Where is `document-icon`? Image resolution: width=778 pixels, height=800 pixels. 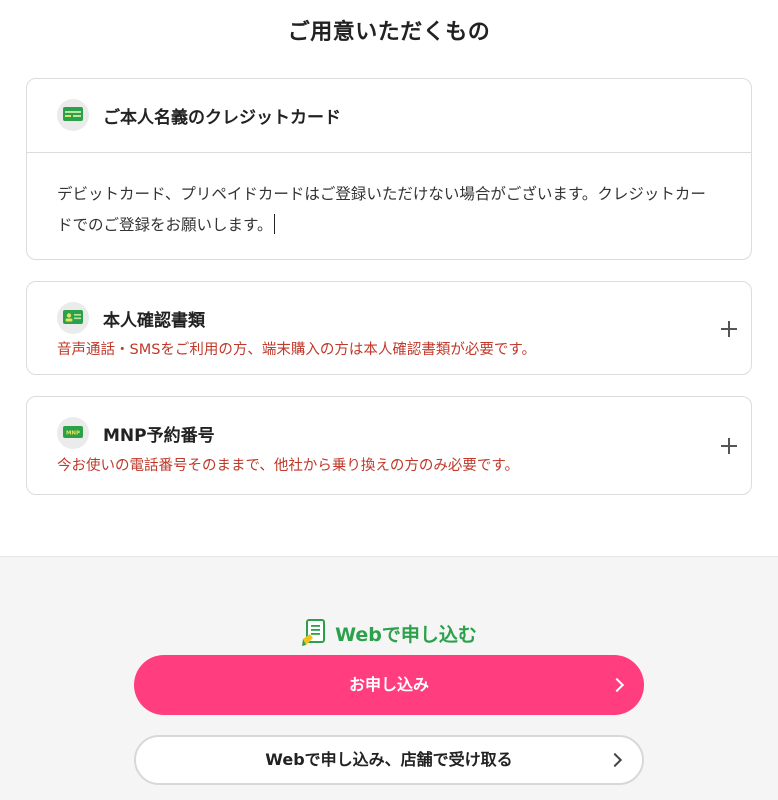 document-icon is located at coordinates (314, 635).